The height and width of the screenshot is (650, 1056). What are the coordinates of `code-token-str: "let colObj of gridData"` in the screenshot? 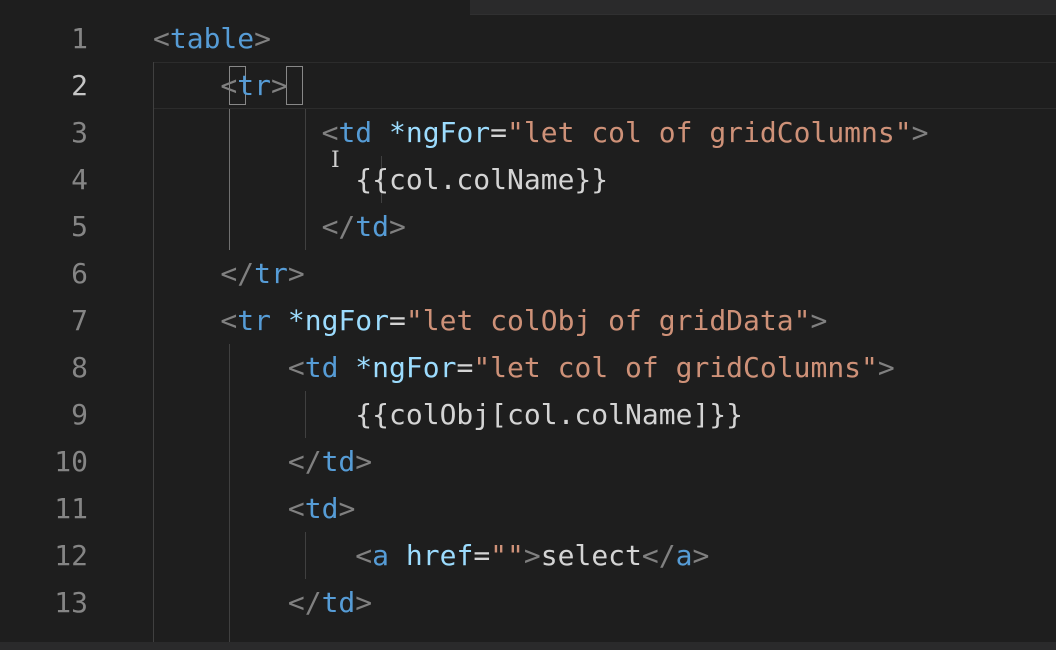 It's located at (608, 320).